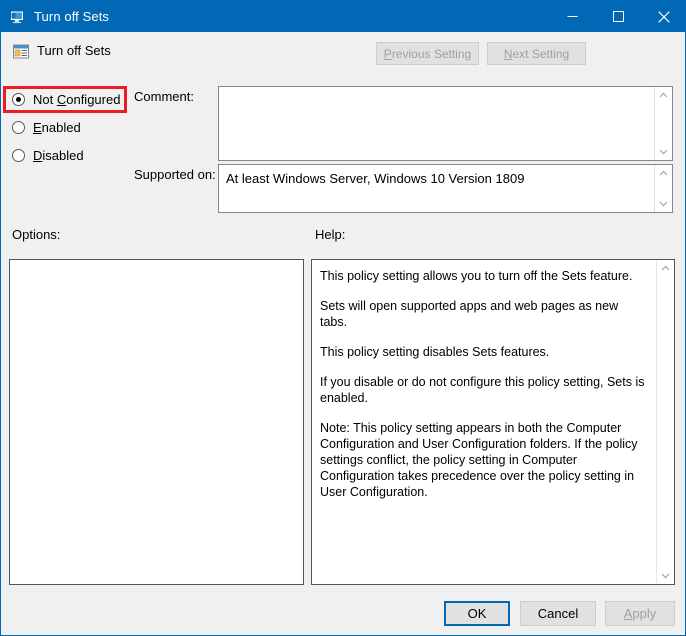  Describe the element at coordinates (18, 99) in the screenshot. I see `radio-mark-not-configured` at that location.